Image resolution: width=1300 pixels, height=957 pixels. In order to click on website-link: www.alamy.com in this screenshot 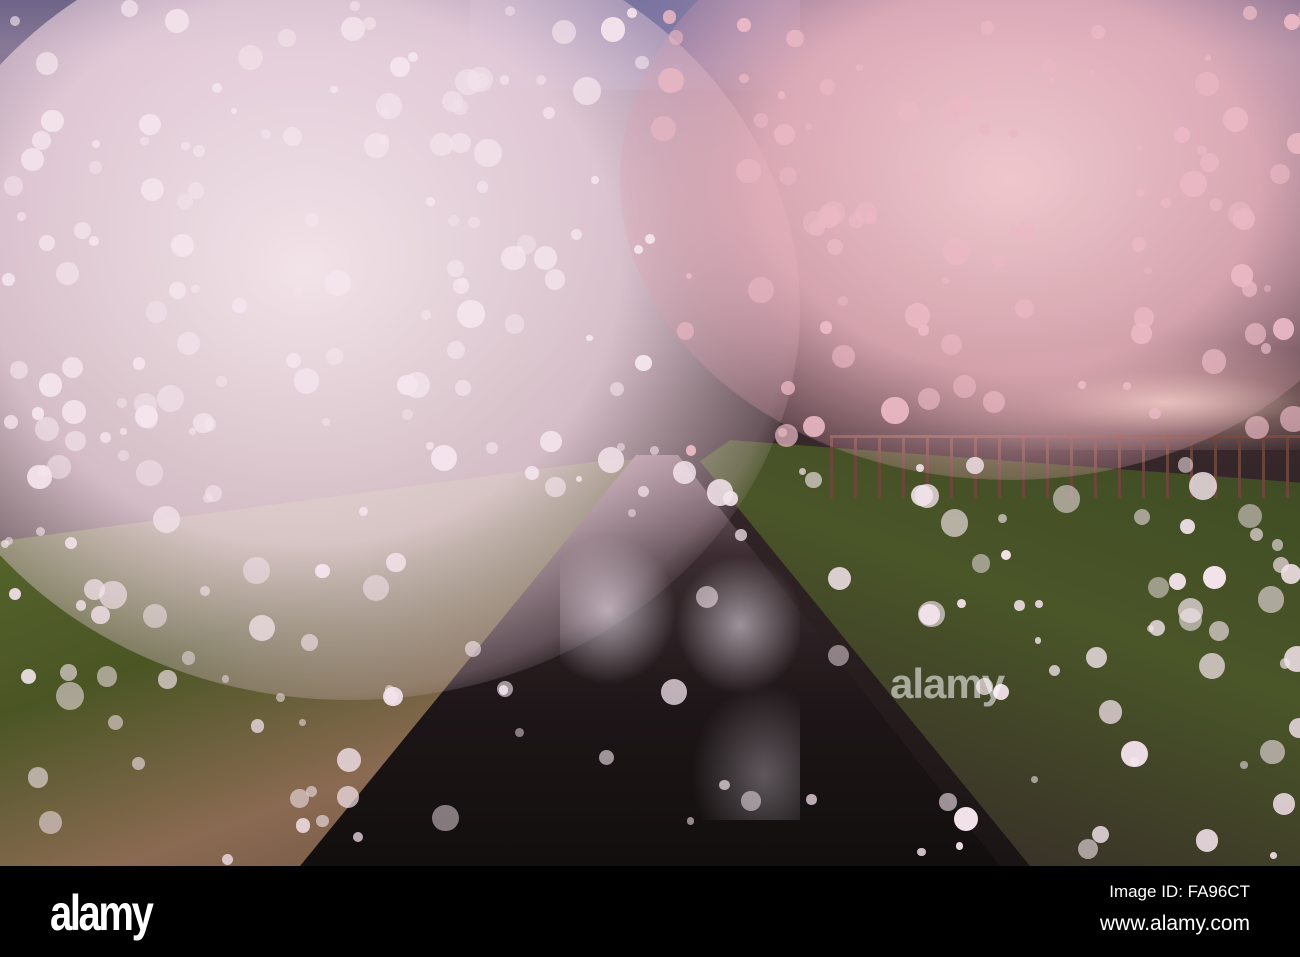, I will do `click(1175, 924)`.